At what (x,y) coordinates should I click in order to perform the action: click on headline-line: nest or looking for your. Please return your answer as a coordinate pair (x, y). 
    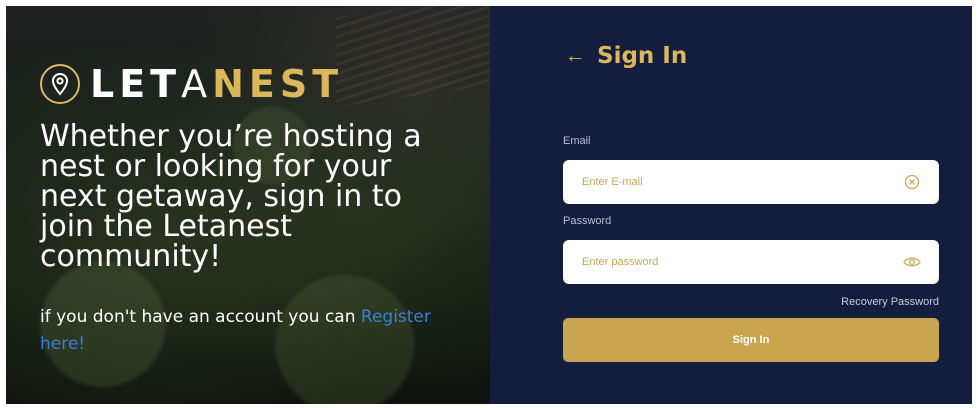
    Looking at the image, I should click on (216, 166).